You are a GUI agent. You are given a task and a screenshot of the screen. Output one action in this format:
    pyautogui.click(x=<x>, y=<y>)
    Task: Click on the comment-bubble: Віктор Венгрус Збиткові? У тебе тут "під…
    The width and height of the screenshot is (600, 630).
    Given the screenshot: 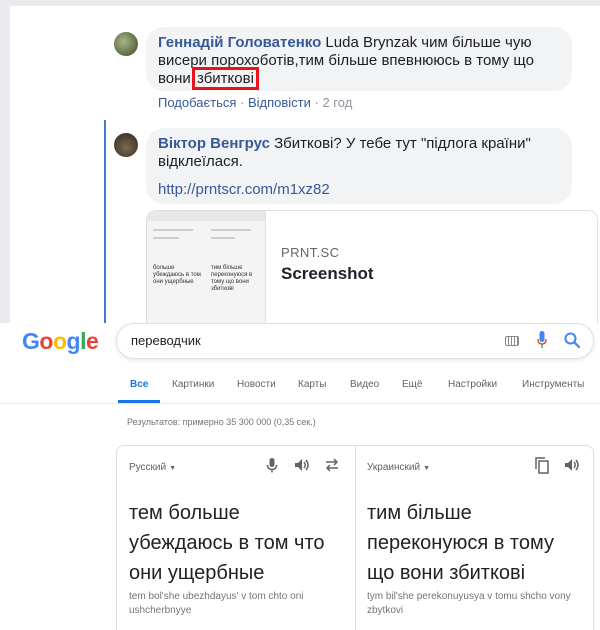 What is the action you would take?
    pyautogui.click(x=359, y=166)
    